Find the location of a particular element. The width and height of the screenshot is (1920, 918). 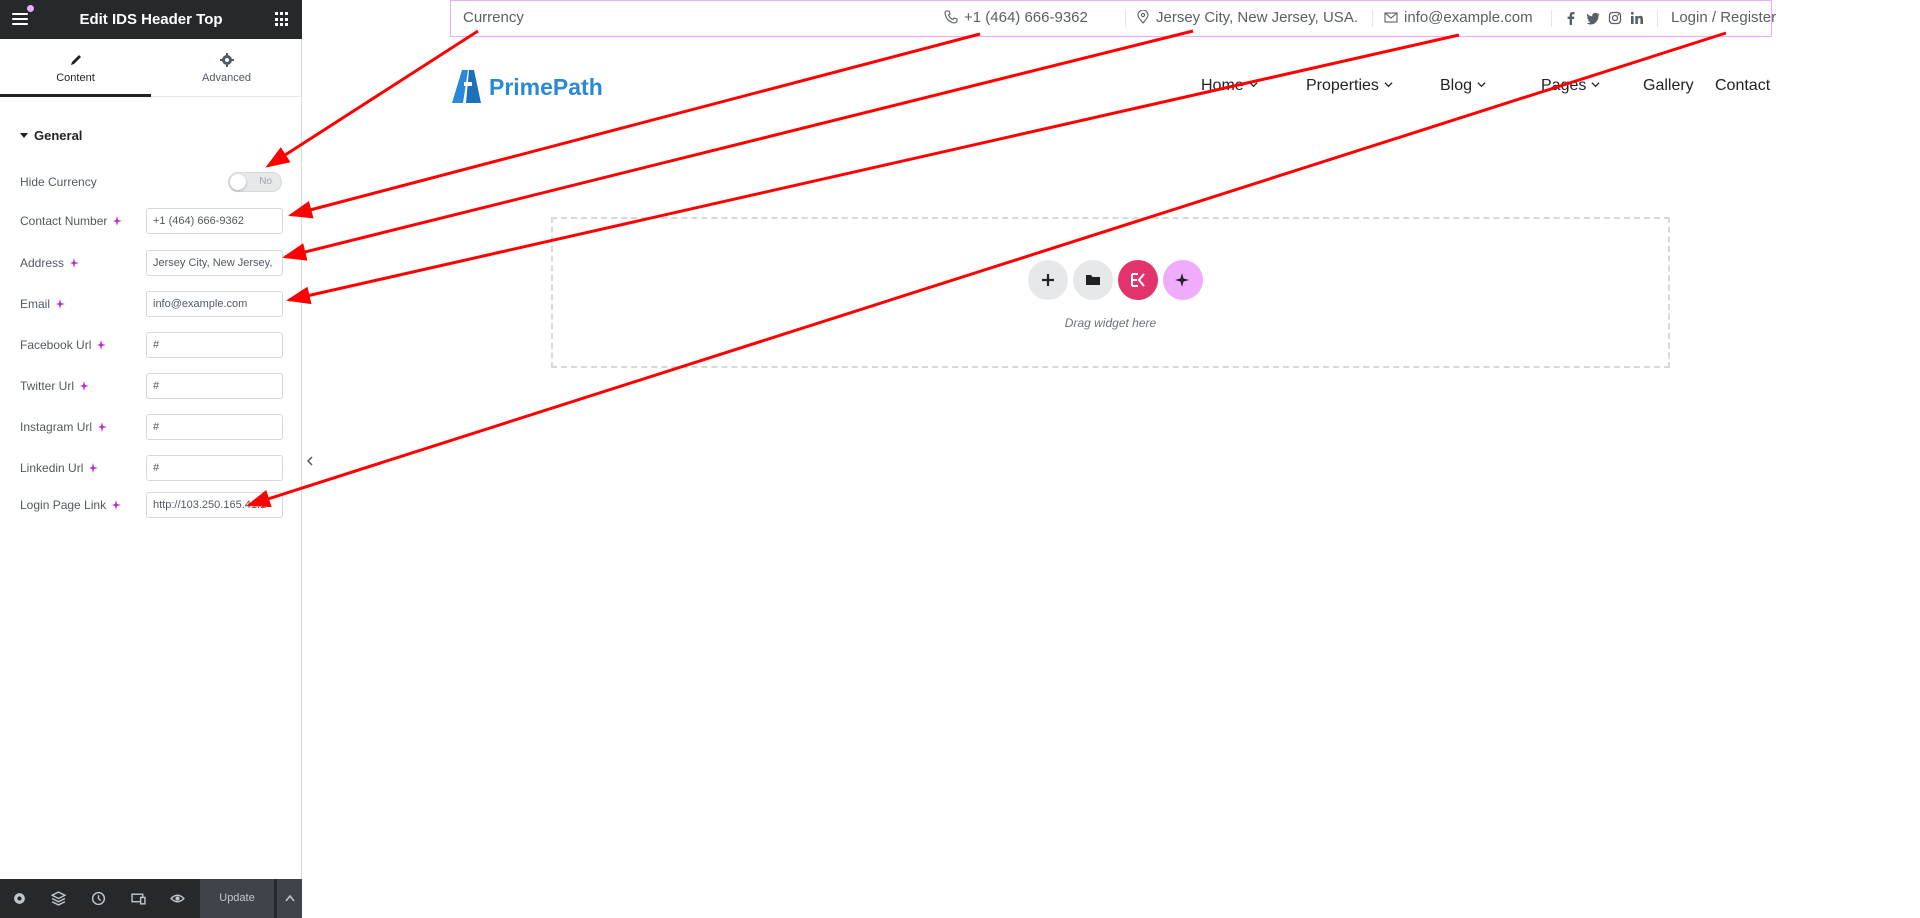

panel-collapse-button is located at coordinates (310, 461).